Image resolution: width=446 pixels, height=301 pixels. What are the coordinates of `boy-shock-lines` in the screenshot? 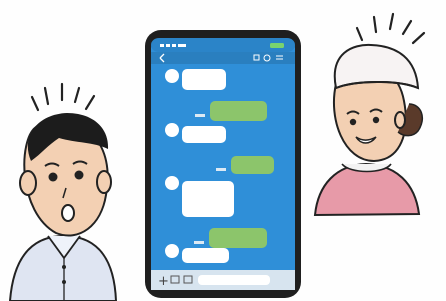 It's located at (63, 97).